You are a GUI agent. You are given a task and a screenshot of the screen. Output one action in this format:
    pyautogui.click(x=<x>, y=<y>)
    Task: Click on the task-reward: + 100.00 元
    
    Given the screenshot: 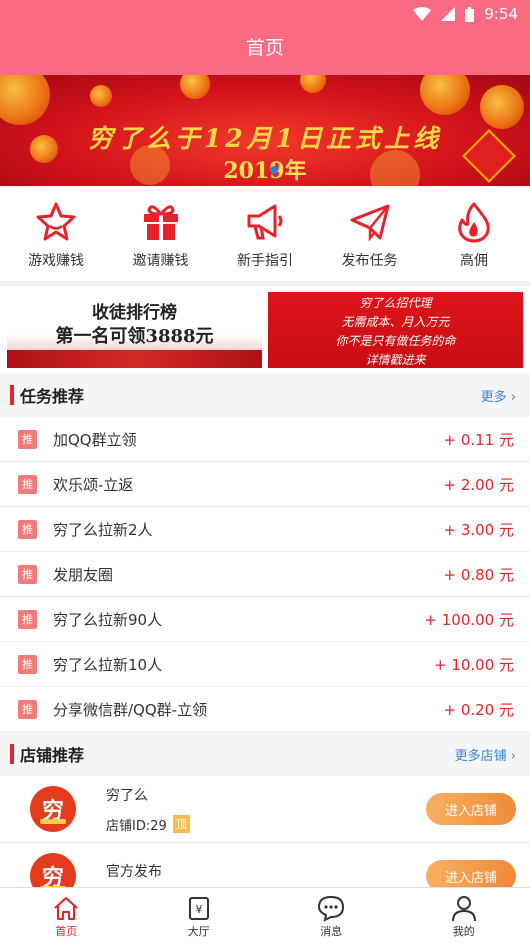 What is the action you would take?
    pyautogui.click(x=469, y=619)
    